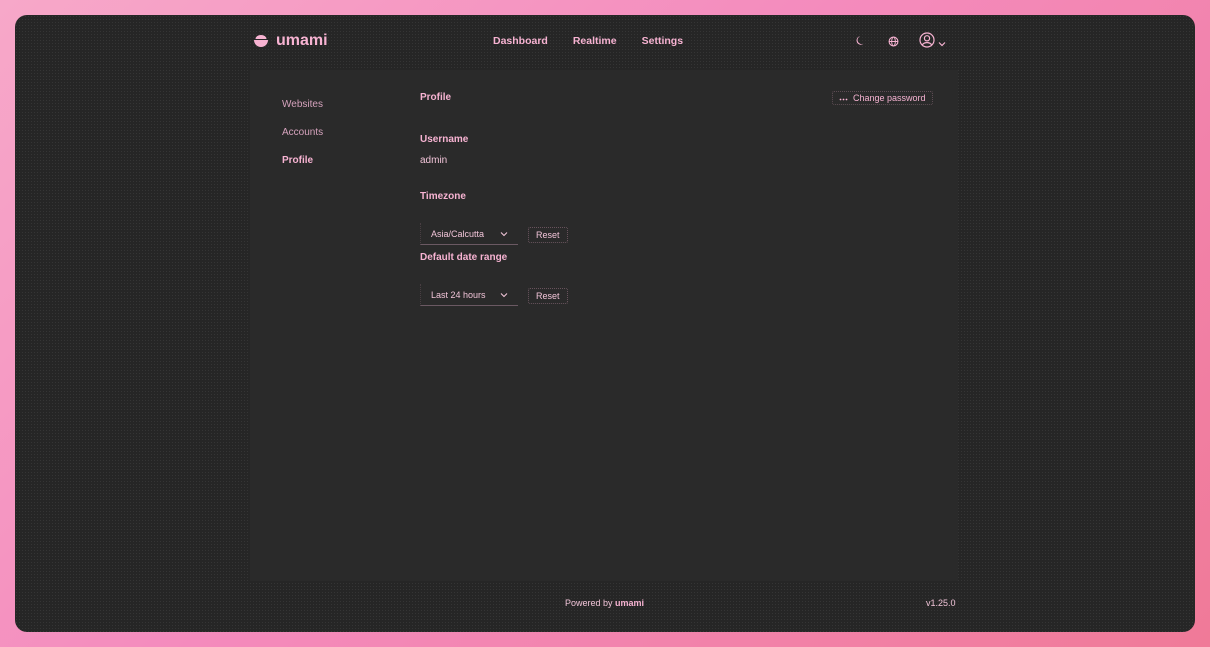 This screenshot has width=1210, height=647. I want to click on powered-by: Powered by umami, so click(604, 603).